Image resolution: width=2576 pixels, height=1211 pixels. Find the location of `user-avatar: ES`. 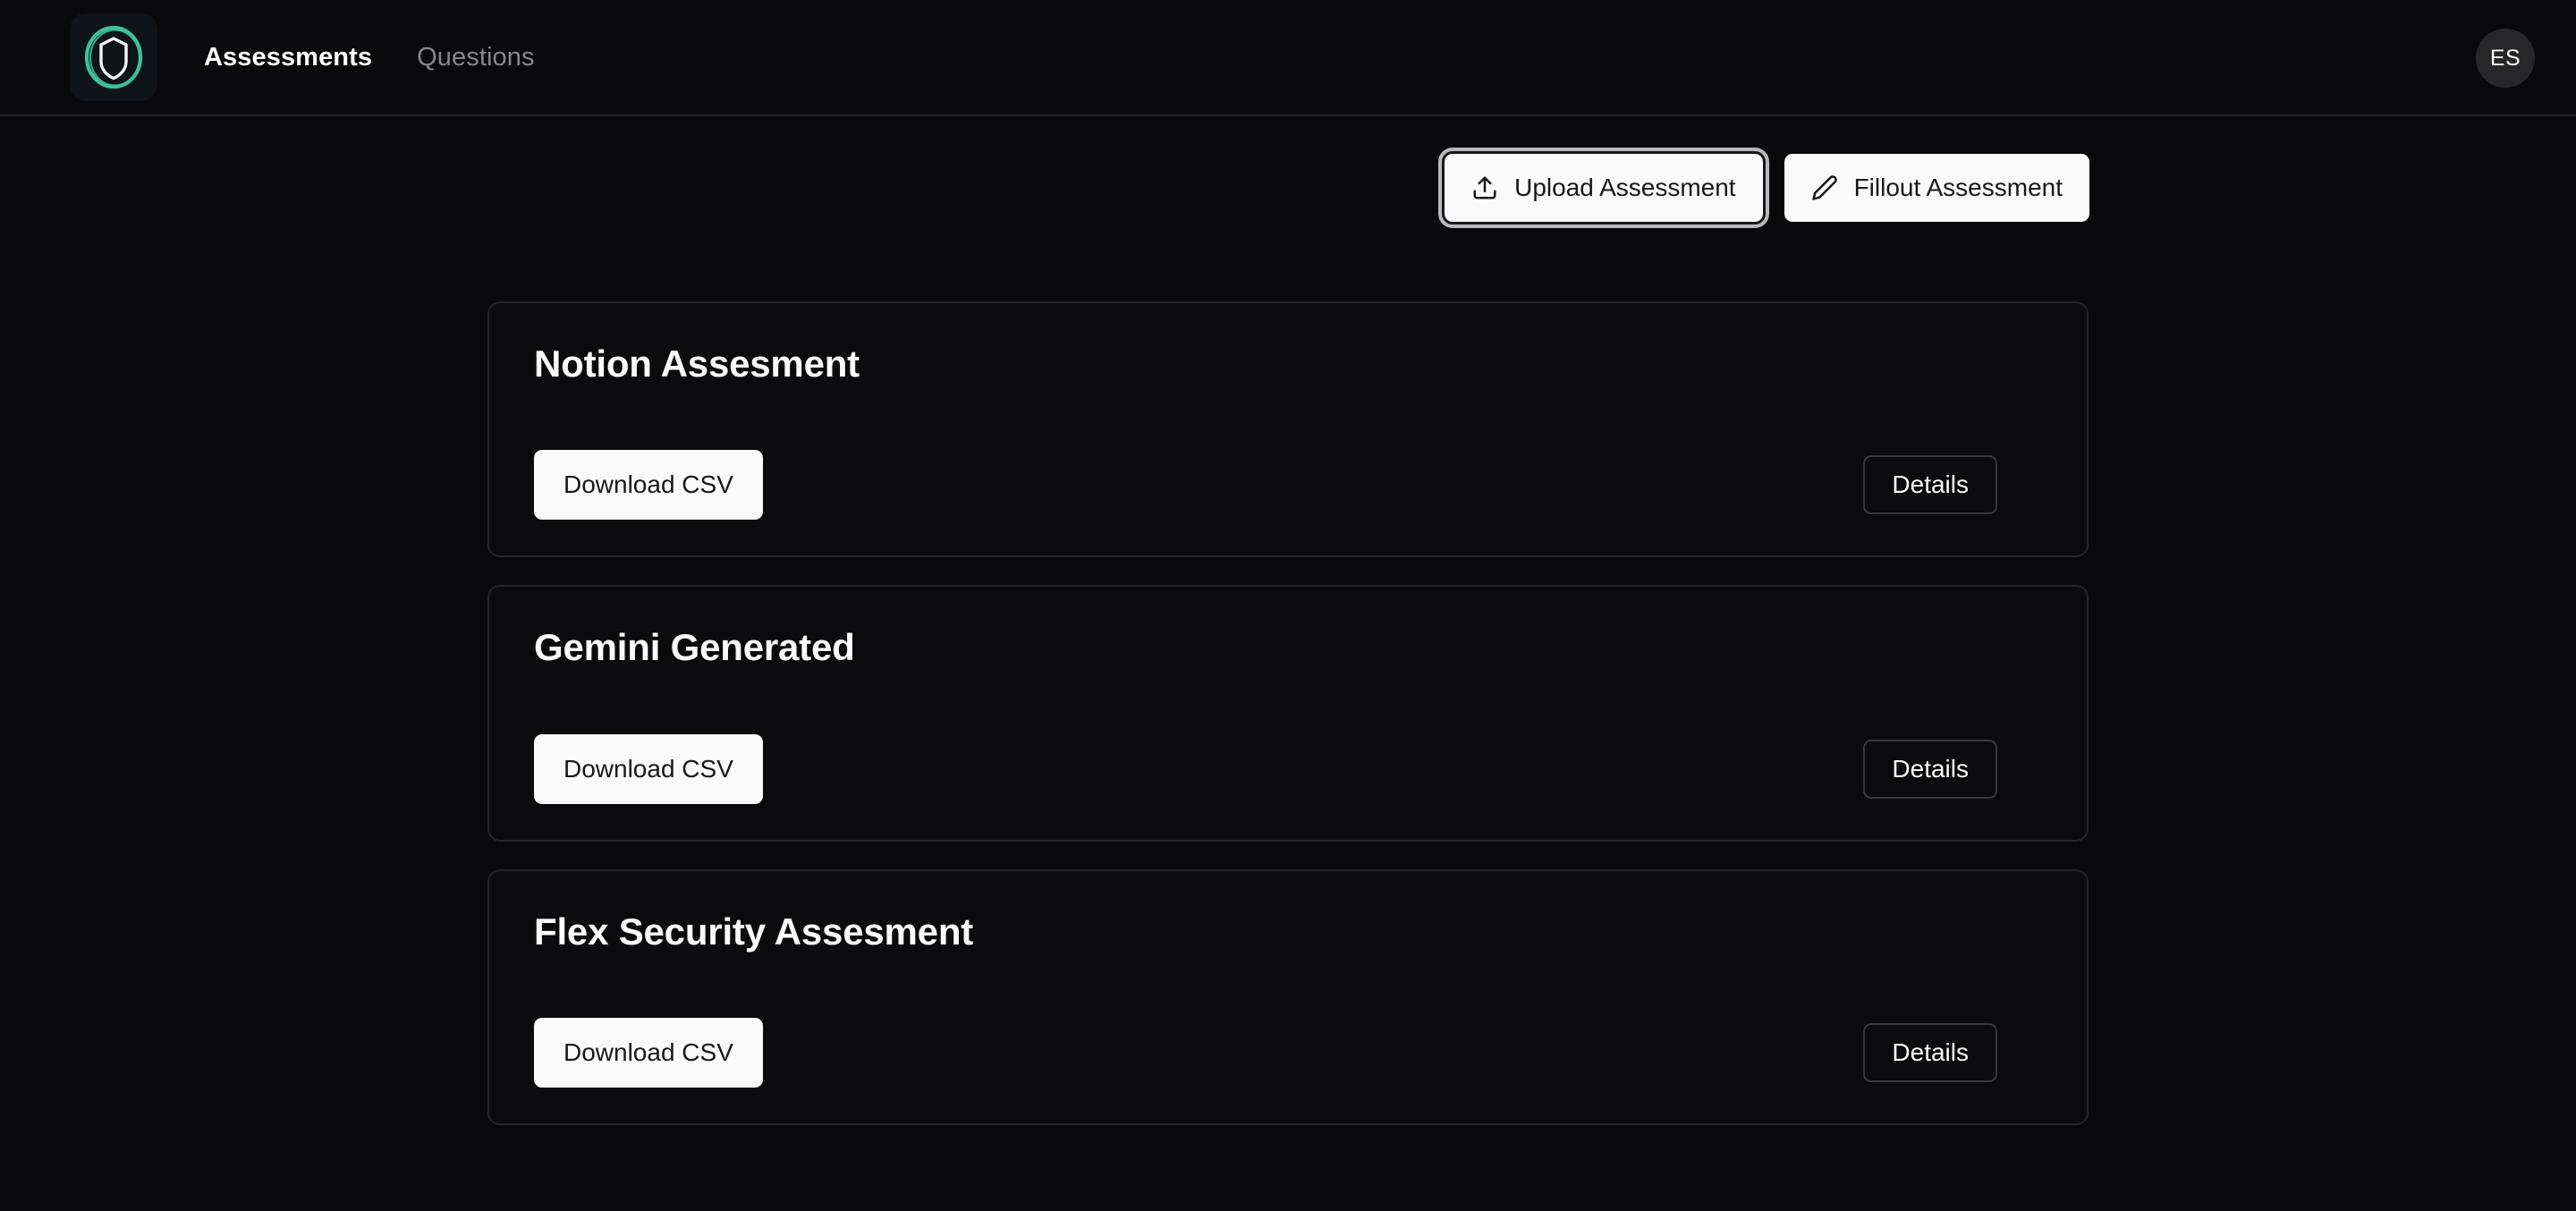

user-avatar: ES is located at coordinates (2505, 58).